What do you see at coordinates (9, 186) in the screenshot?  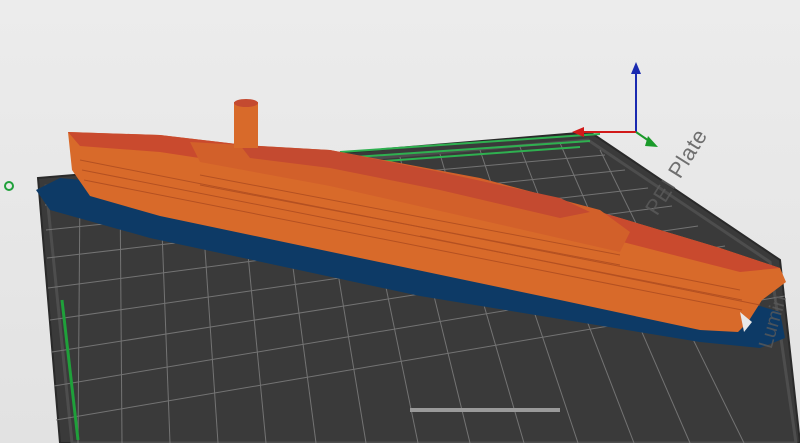 I see `origin-marker-icon` at bounding box center [9, 186].